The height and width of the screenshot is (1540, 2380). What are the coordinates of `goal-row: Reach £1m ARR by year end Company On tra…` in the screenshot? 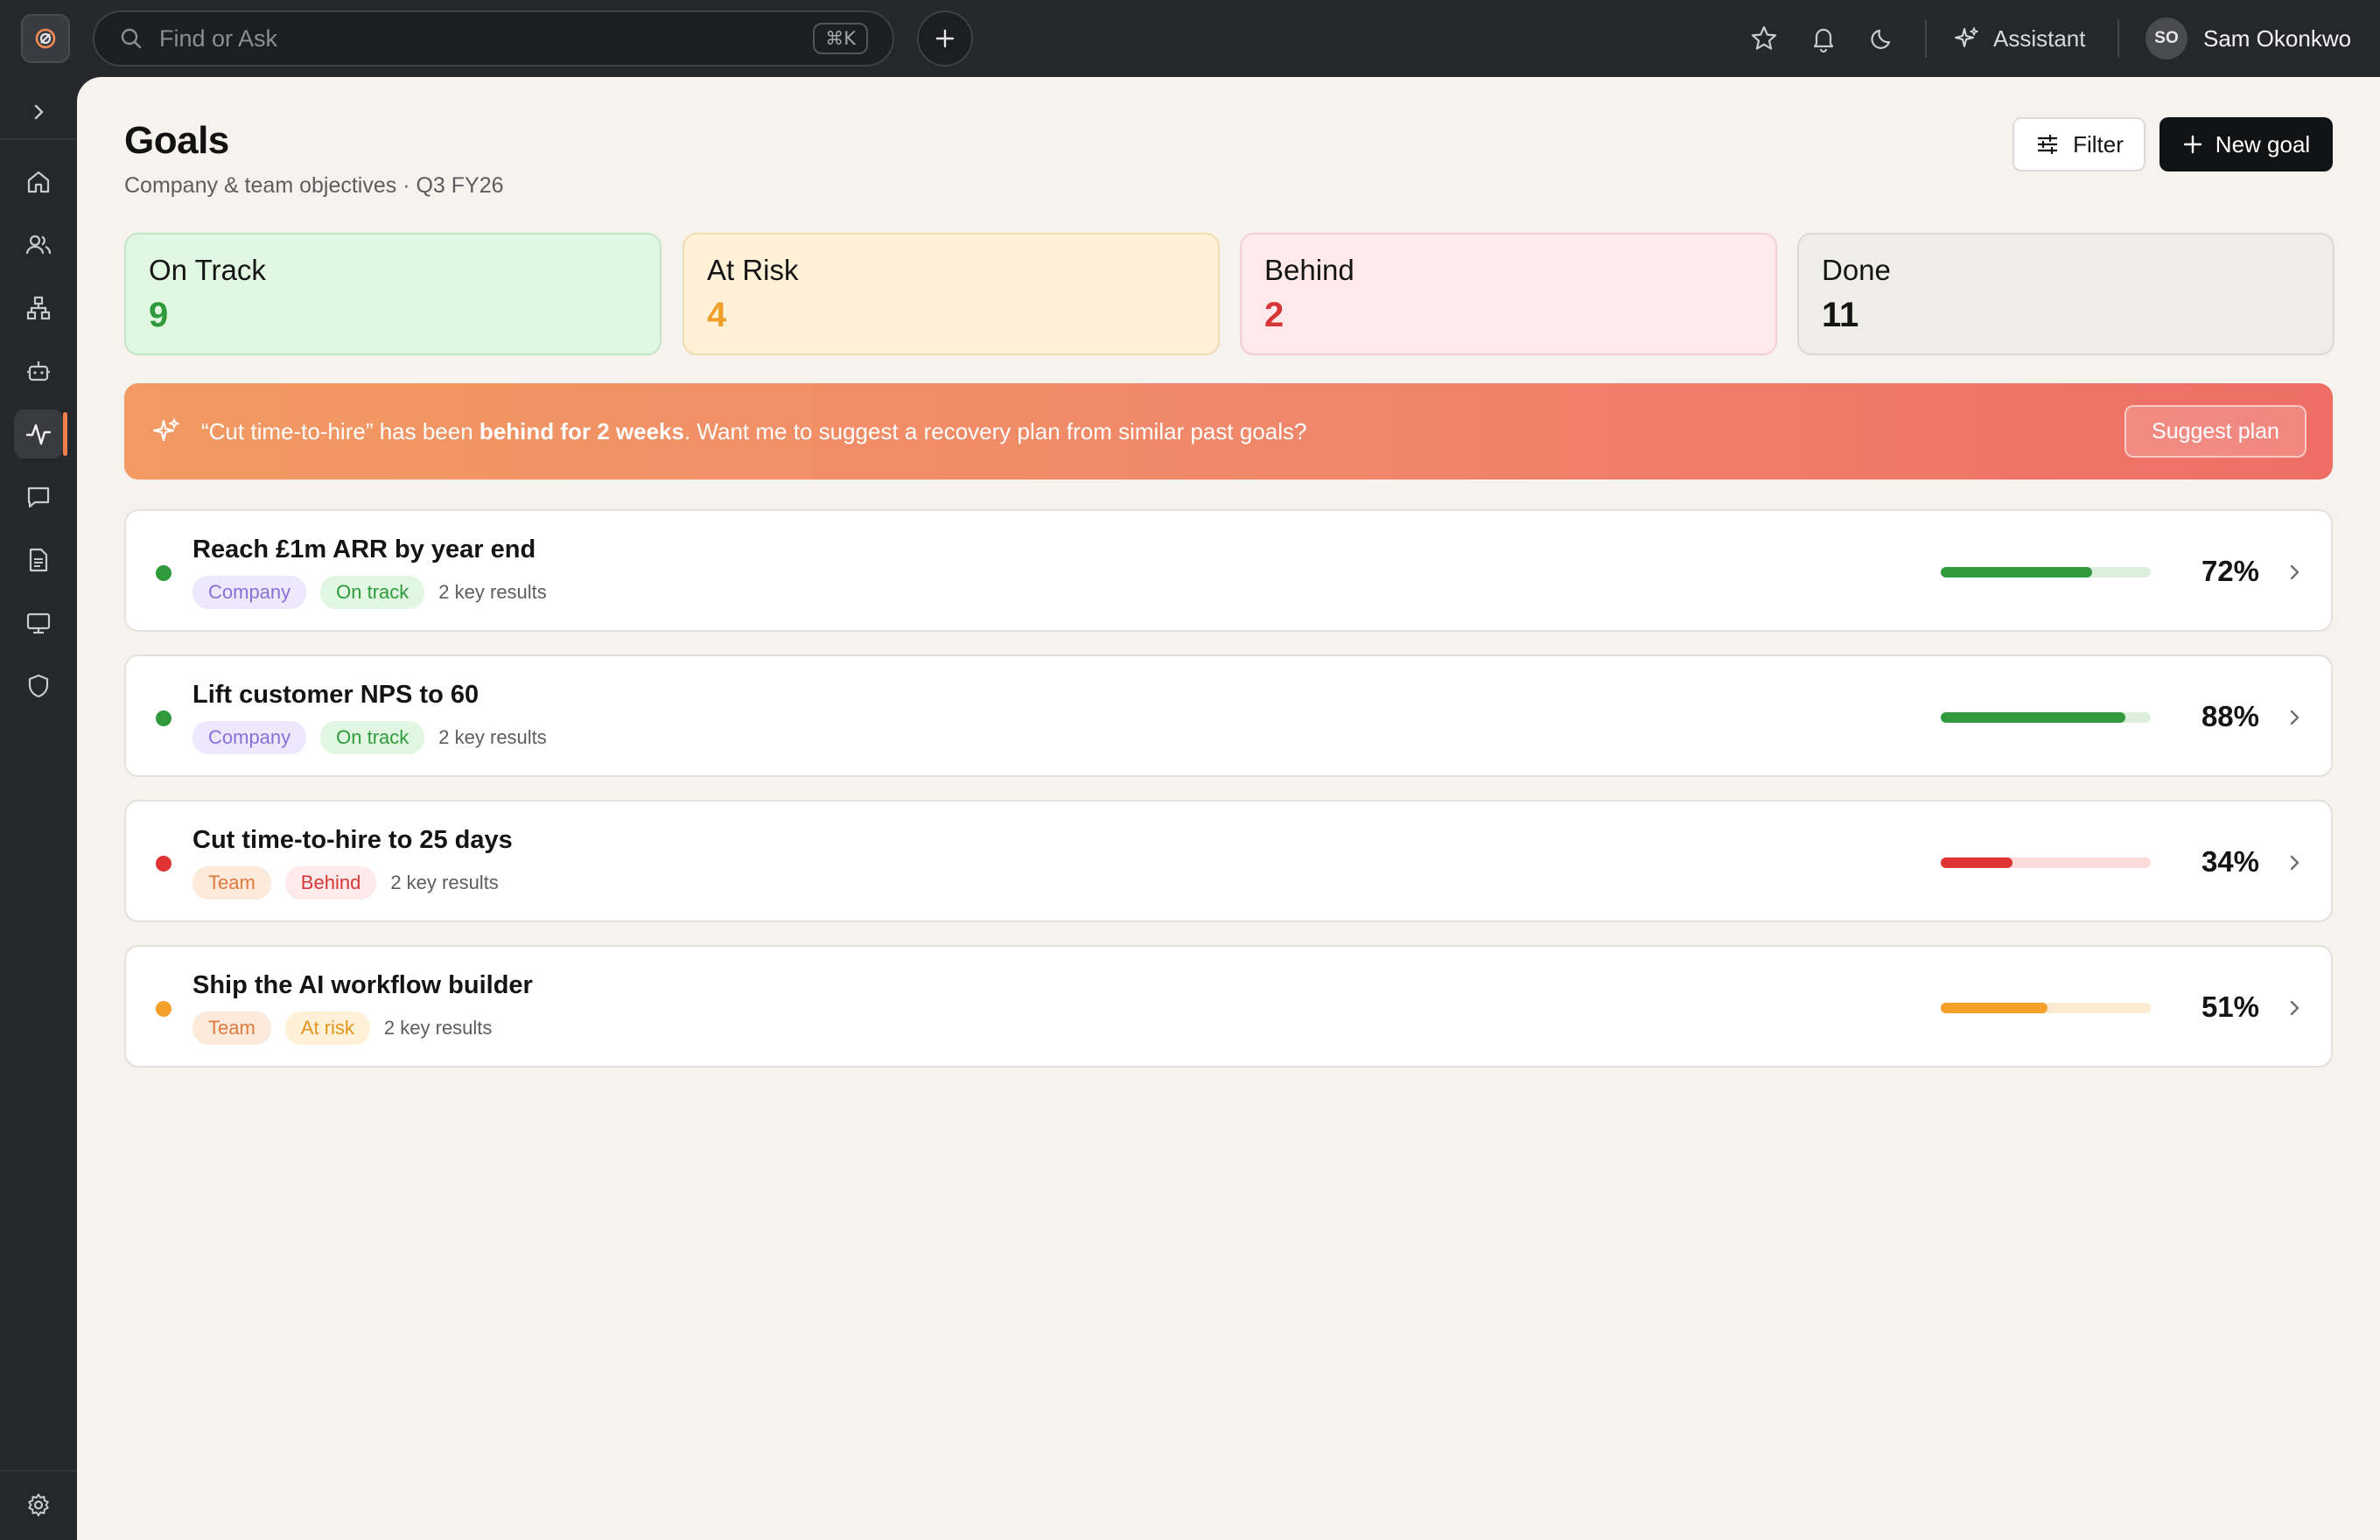 It's located at (1228, 570).